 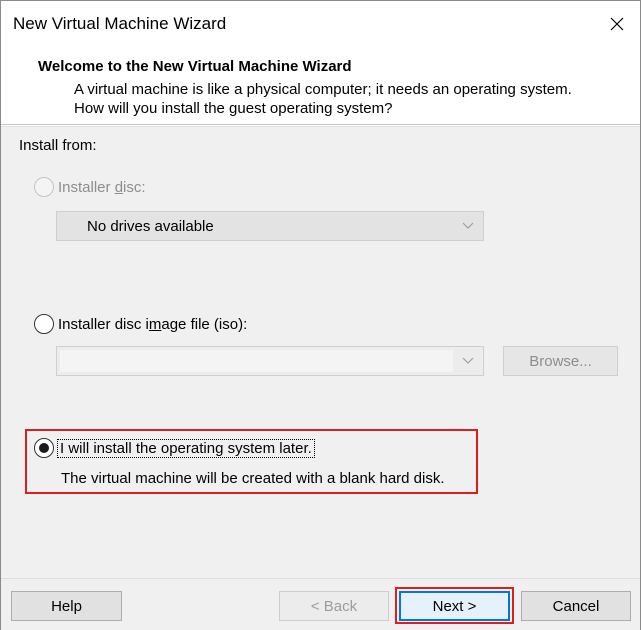 I want to click on disc-dropdown: No drives available, so click(x=270, y=226).